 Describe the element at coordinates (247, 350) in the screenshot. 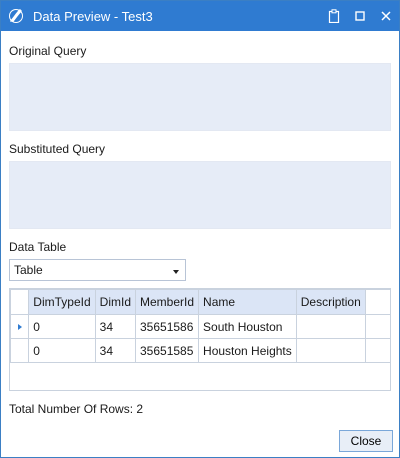

I see `table-cell: Houston Heights` at that location.